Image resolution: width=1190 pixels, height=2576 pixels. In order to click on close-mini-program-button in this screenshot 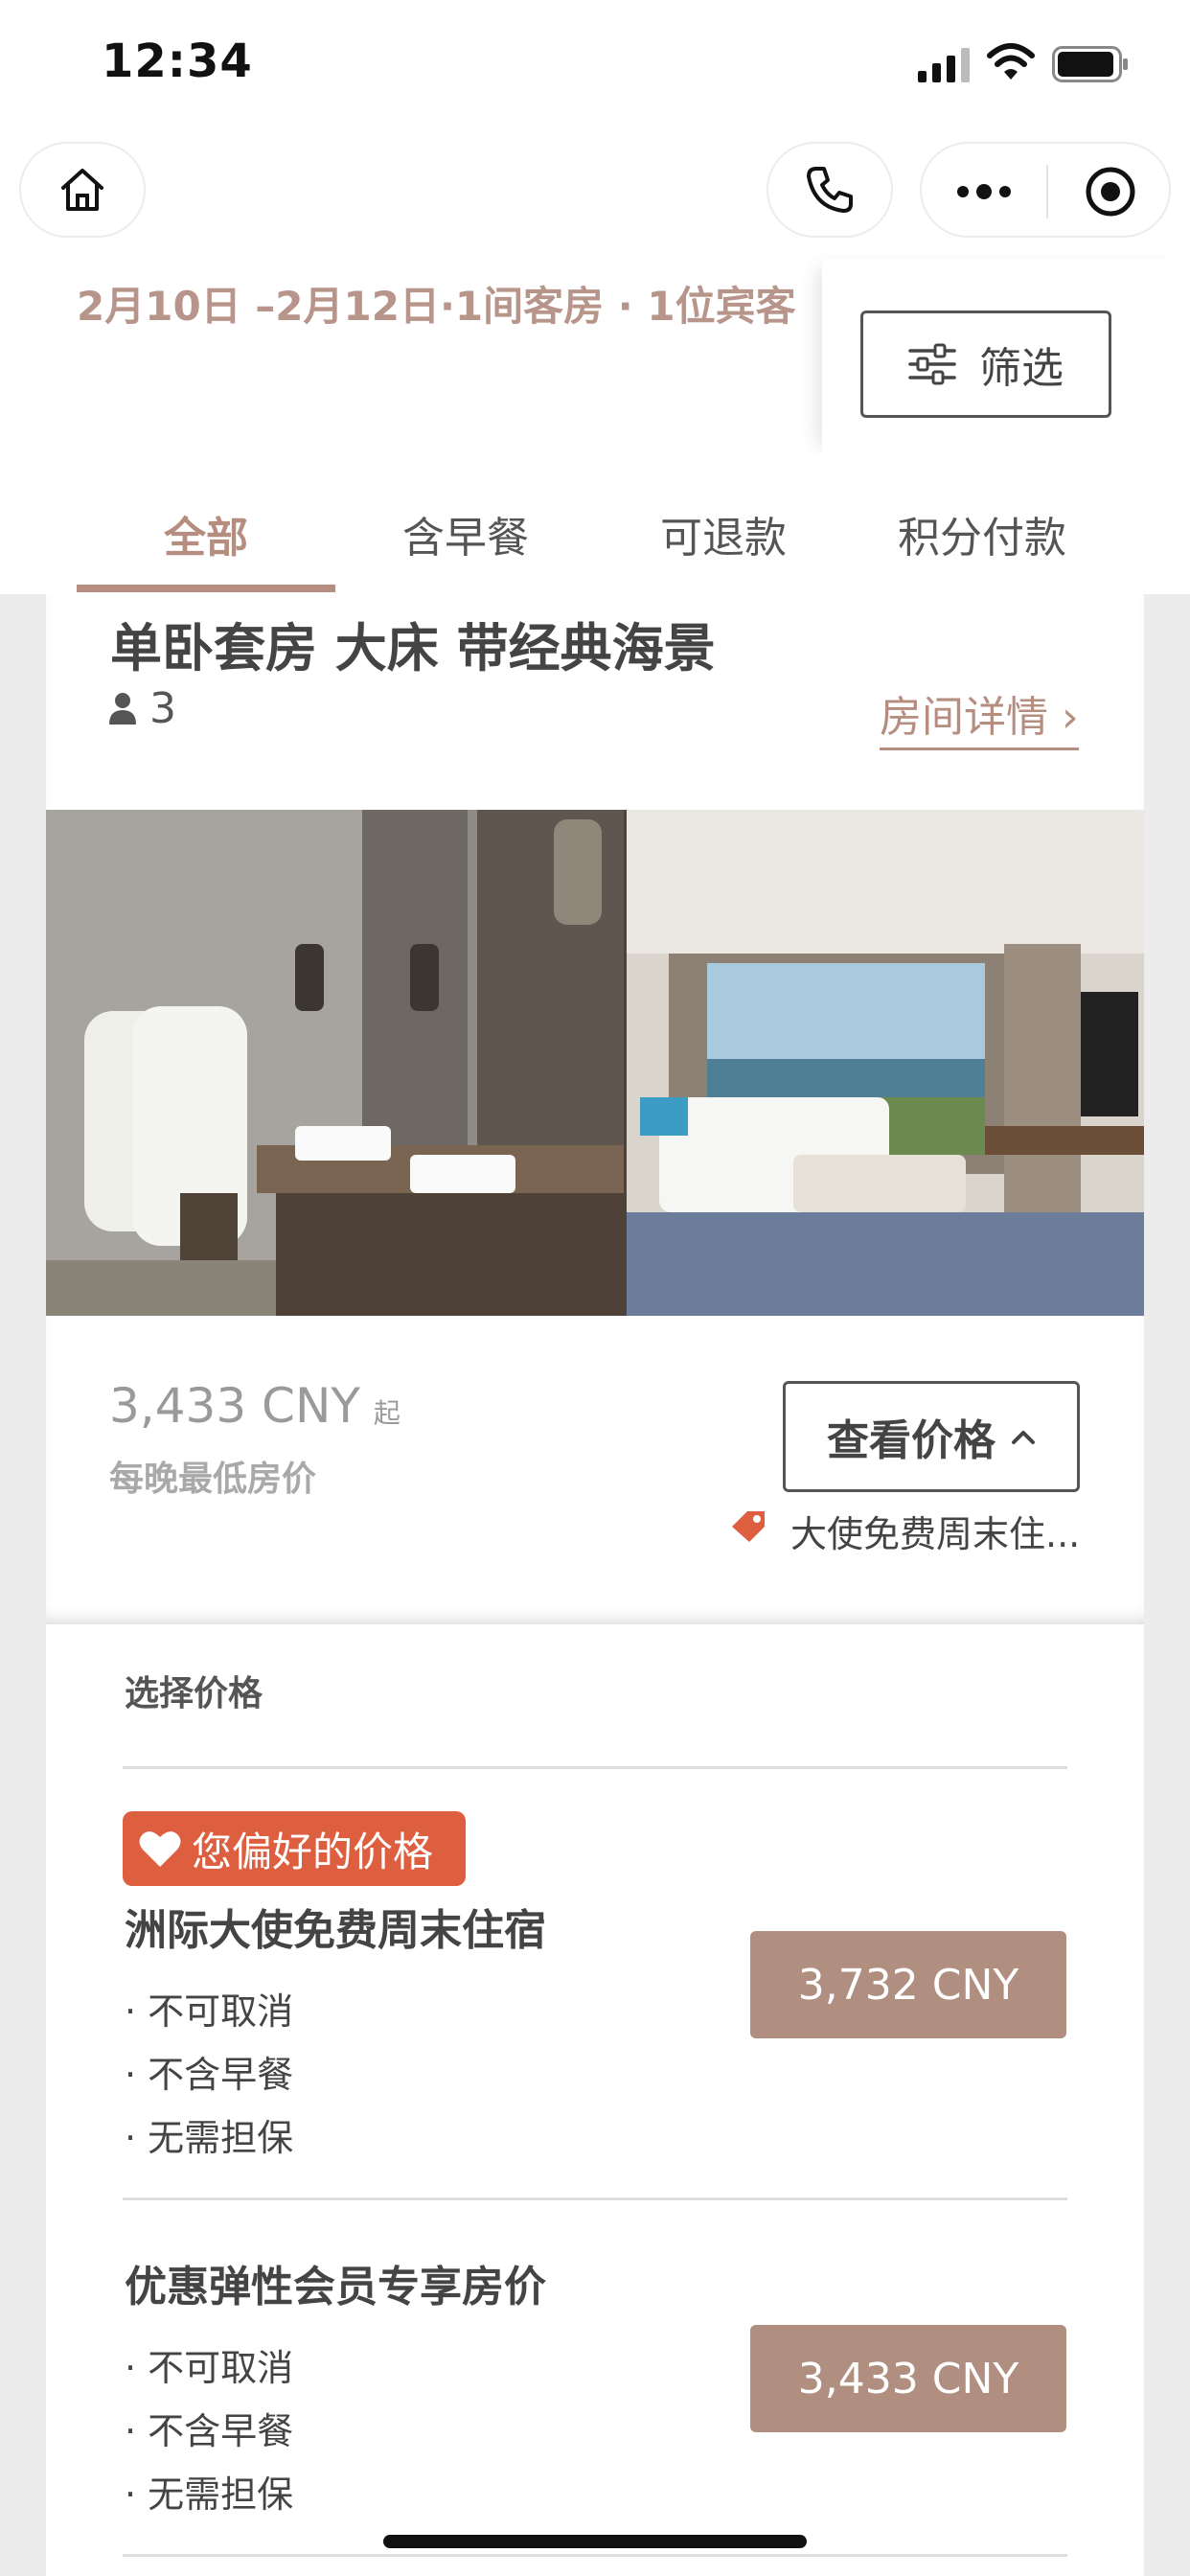, I will do `click(1110, 192)`.